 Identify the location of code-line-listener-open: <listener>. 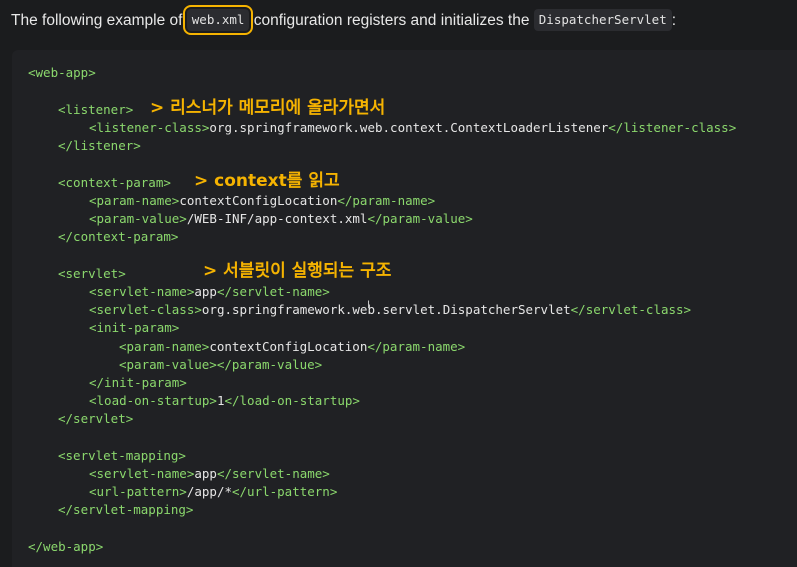
(95, 110).